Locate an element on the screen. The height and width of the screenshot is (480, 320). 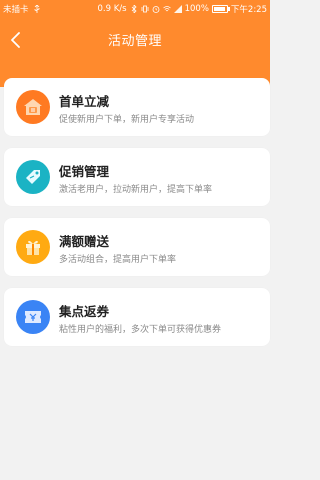
back-button is located at coordinates (16, 40).